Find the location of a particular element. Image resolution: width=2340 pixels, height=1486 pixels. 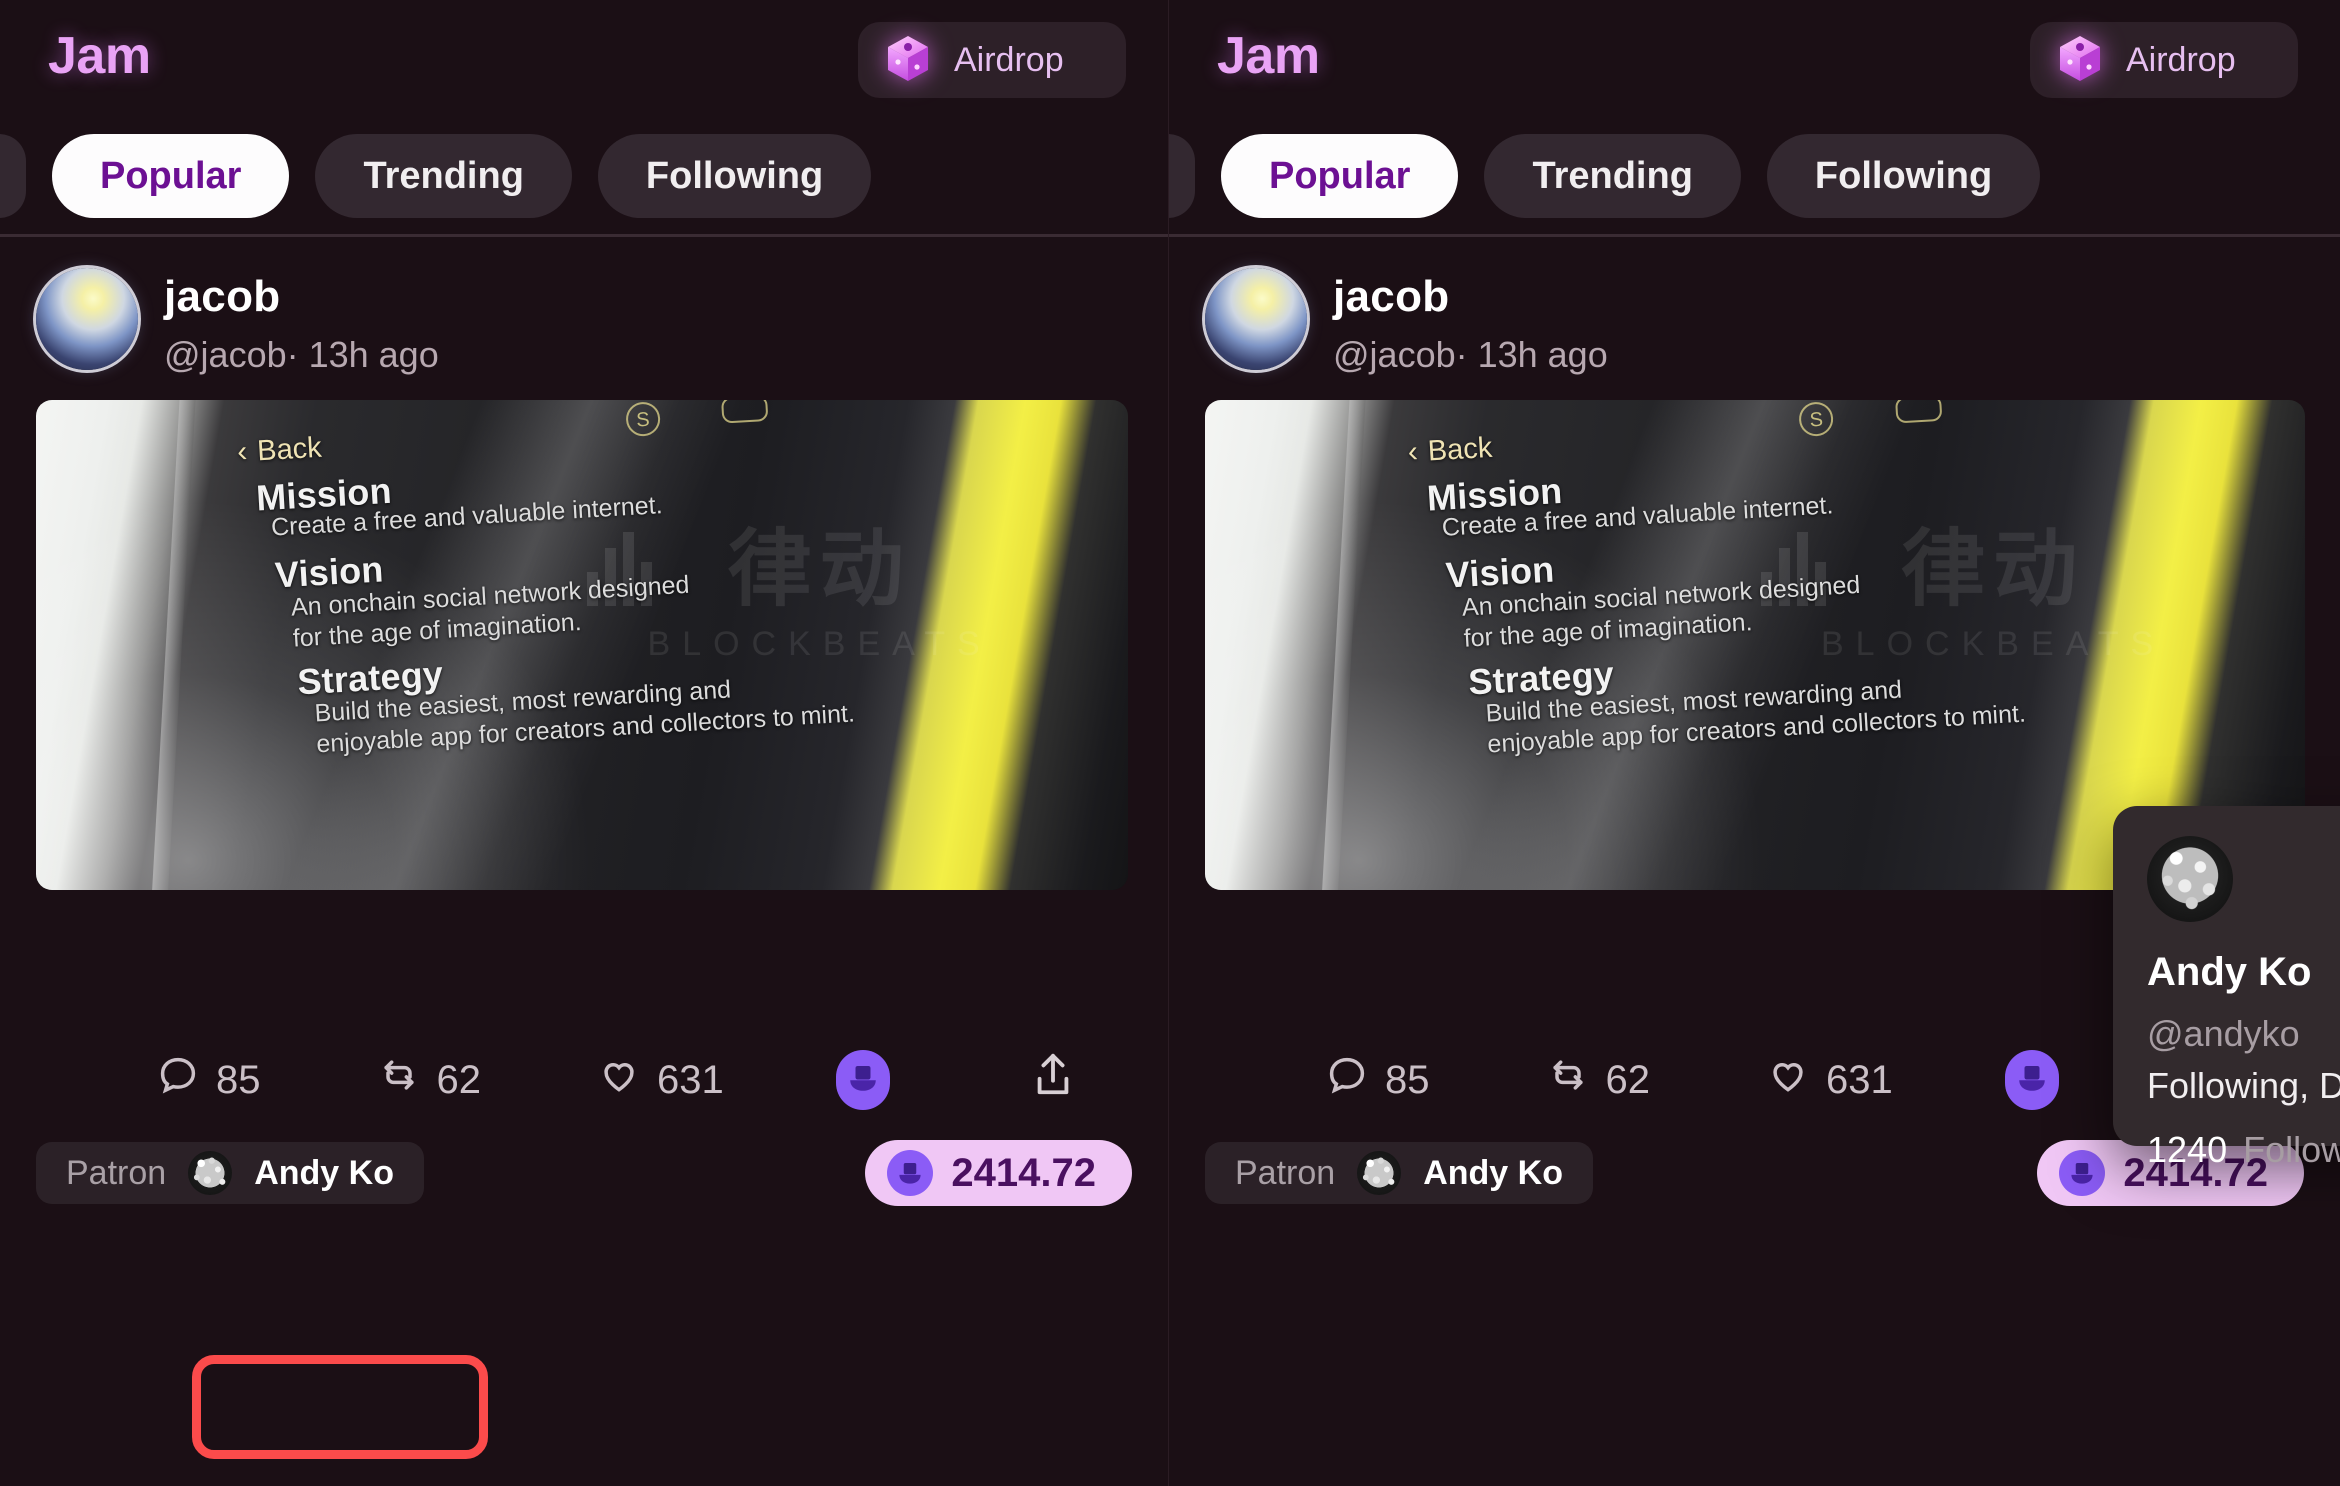

popover-top-row: Follow is located at coordinates (2243, 879).